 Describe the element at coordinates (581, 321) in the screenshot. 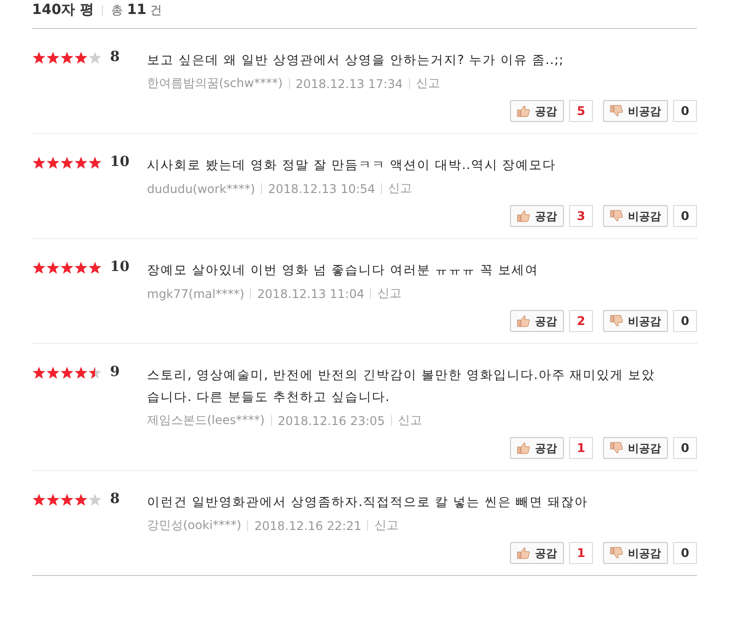

I see `like-count: 2` at that location.